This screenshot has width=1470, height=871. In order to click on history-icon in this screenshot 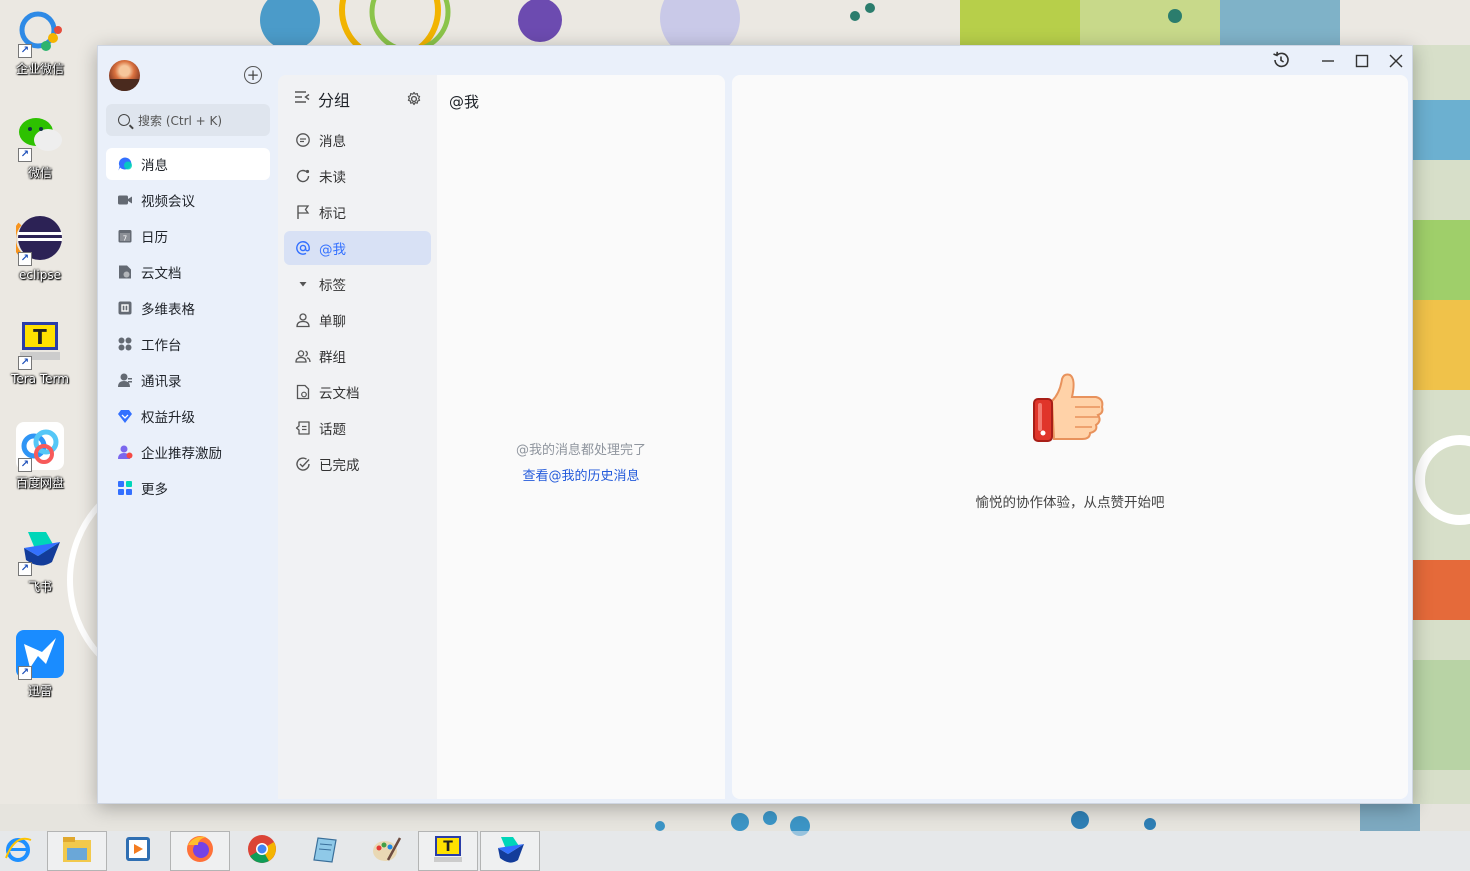, I will do `click(1281, 62)`.